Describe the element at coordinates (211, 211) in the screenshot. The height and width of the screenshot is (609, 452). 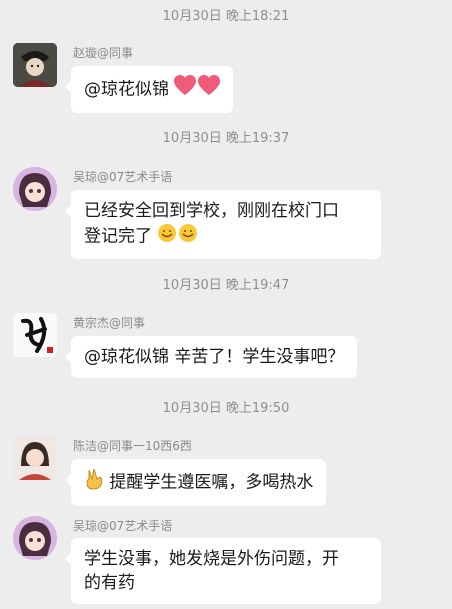
I see `message-text: 已经安全回到学校，刚刚在校门口` at that location.